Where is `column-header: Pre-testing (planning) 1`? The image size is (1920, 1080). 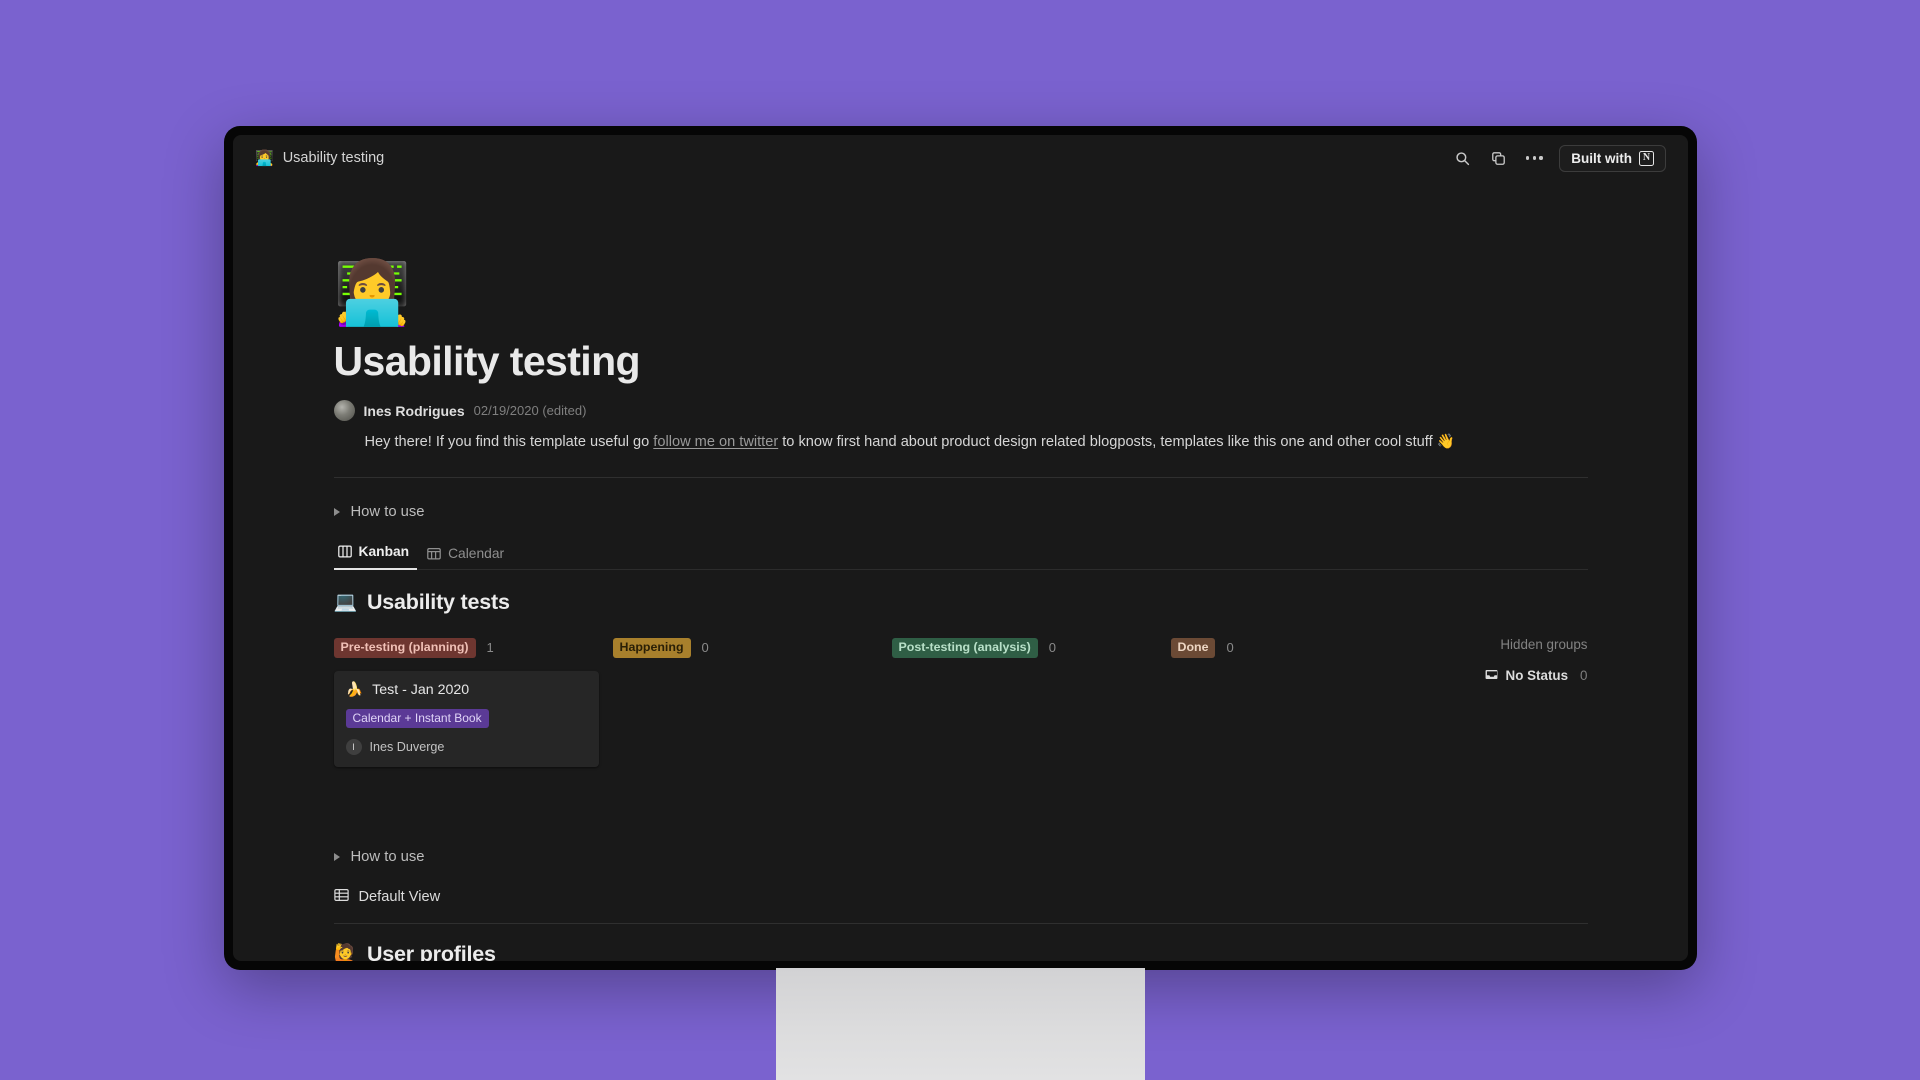 column-header: Pre-testing (planning) 1 is located at coordinates (473, 648).